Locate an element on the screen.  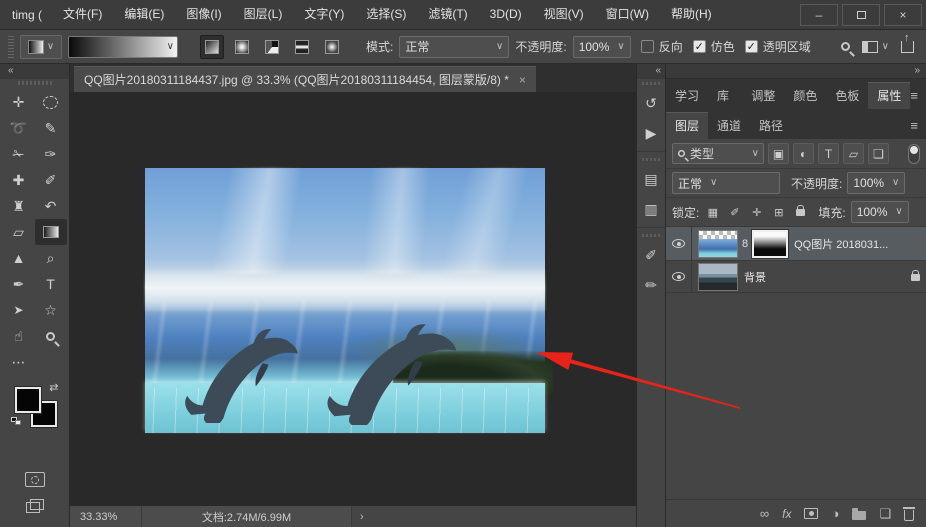
close-button: × is located at coordinates (903, 14).